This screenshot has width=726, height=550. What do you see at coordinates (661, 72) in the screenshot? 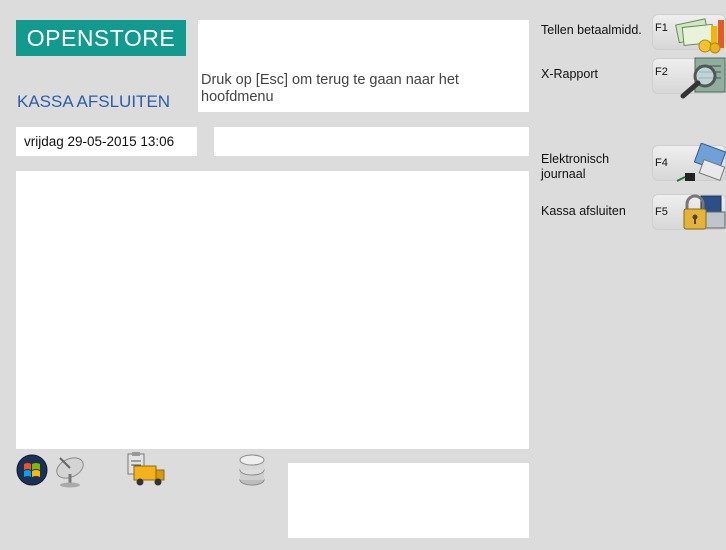
I see `key-label: F2` at bounding box center [661, 72].